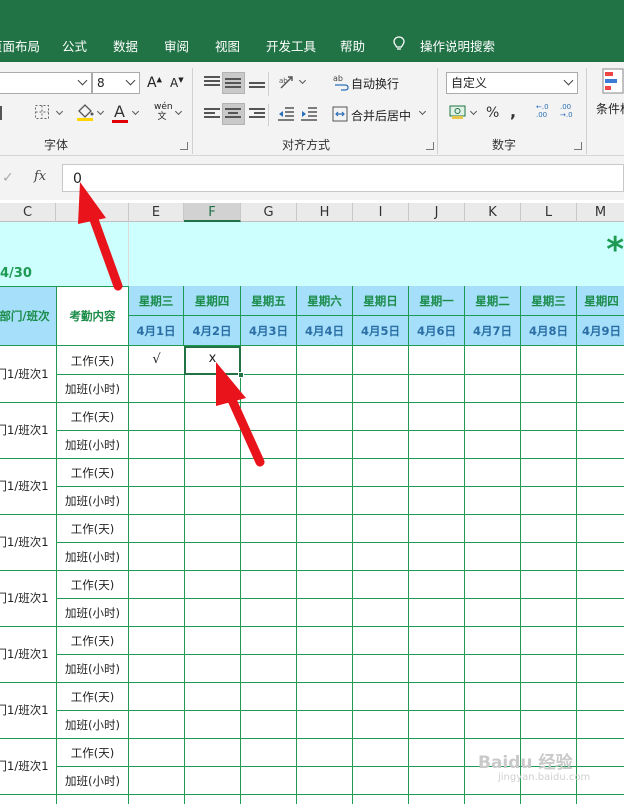 This screenshot has width=624, height=804. I want to click on percent-style-button: %, so click(492, 113).